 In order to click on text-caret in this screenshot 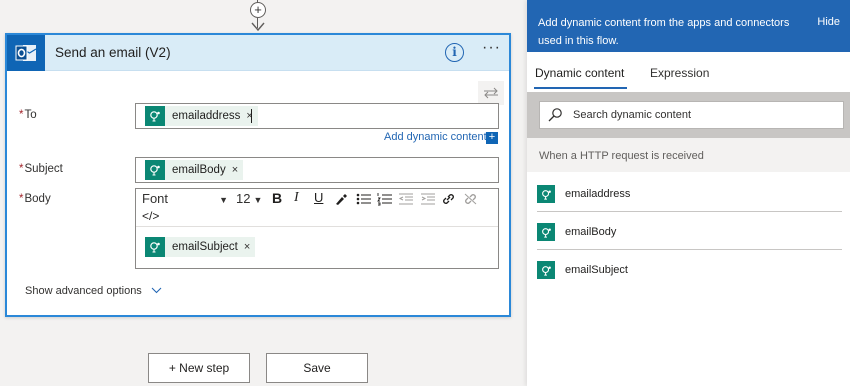, I will do `click(251, 116)`.